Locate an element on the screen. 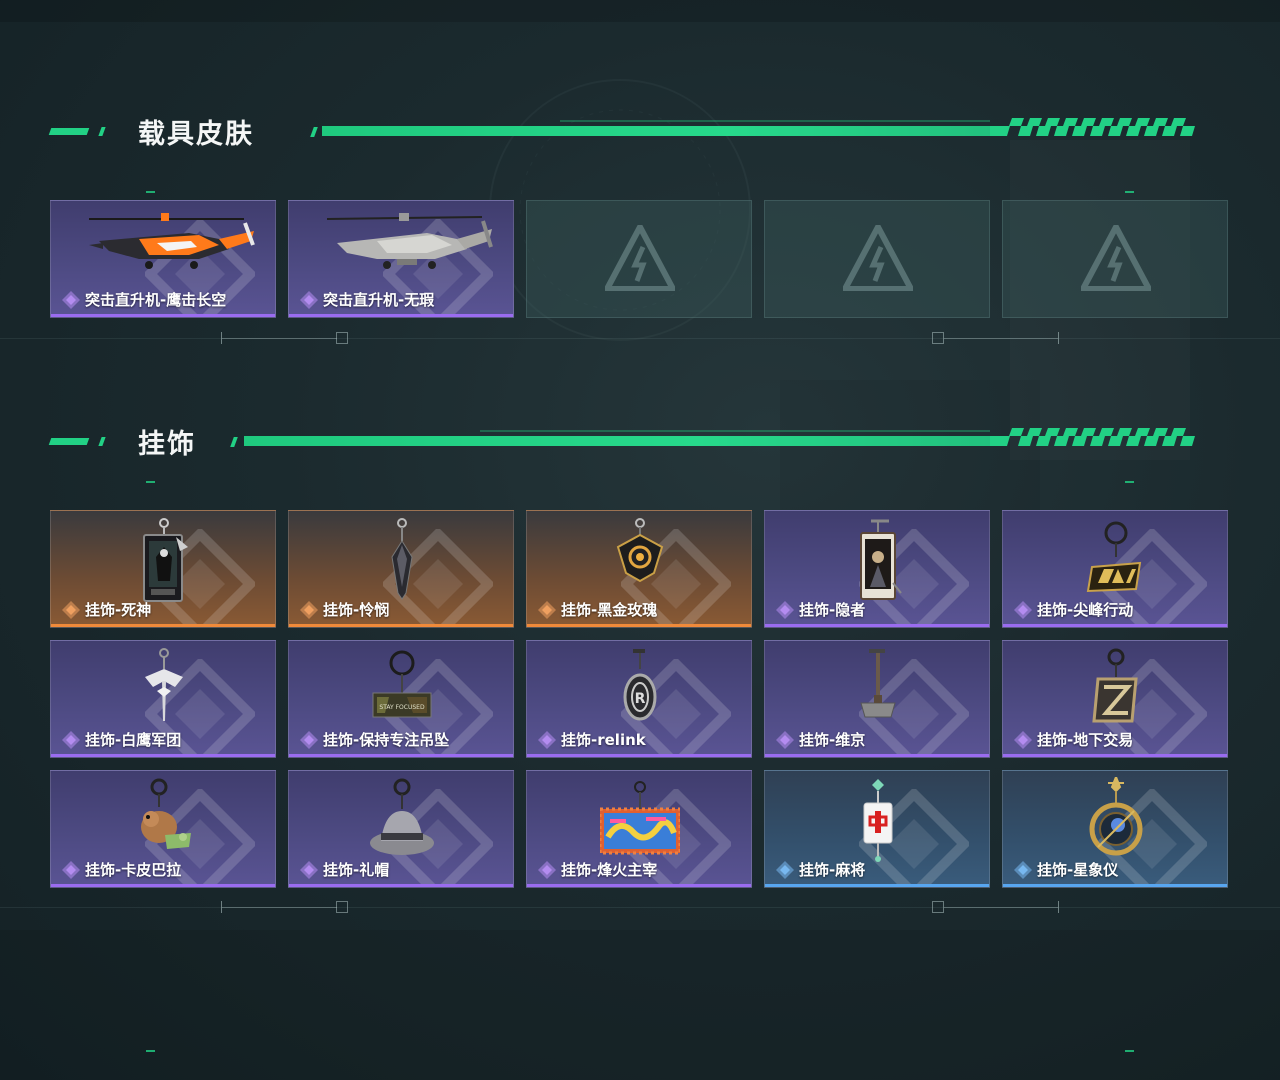 The image size is (1280, 1080). item-label: 挂饰-白鹰军团 is located at coordinates (121, 739).